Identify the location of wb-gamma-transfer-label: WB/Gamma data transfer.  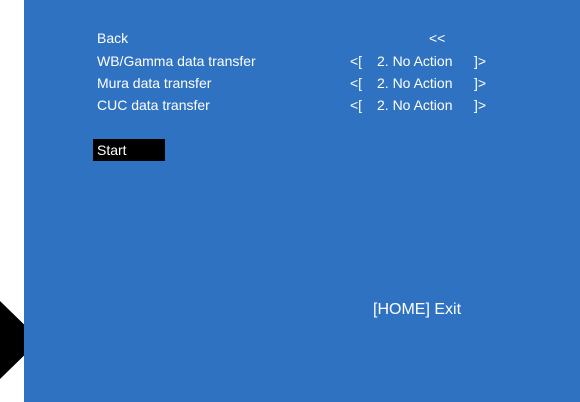
(176, 61).